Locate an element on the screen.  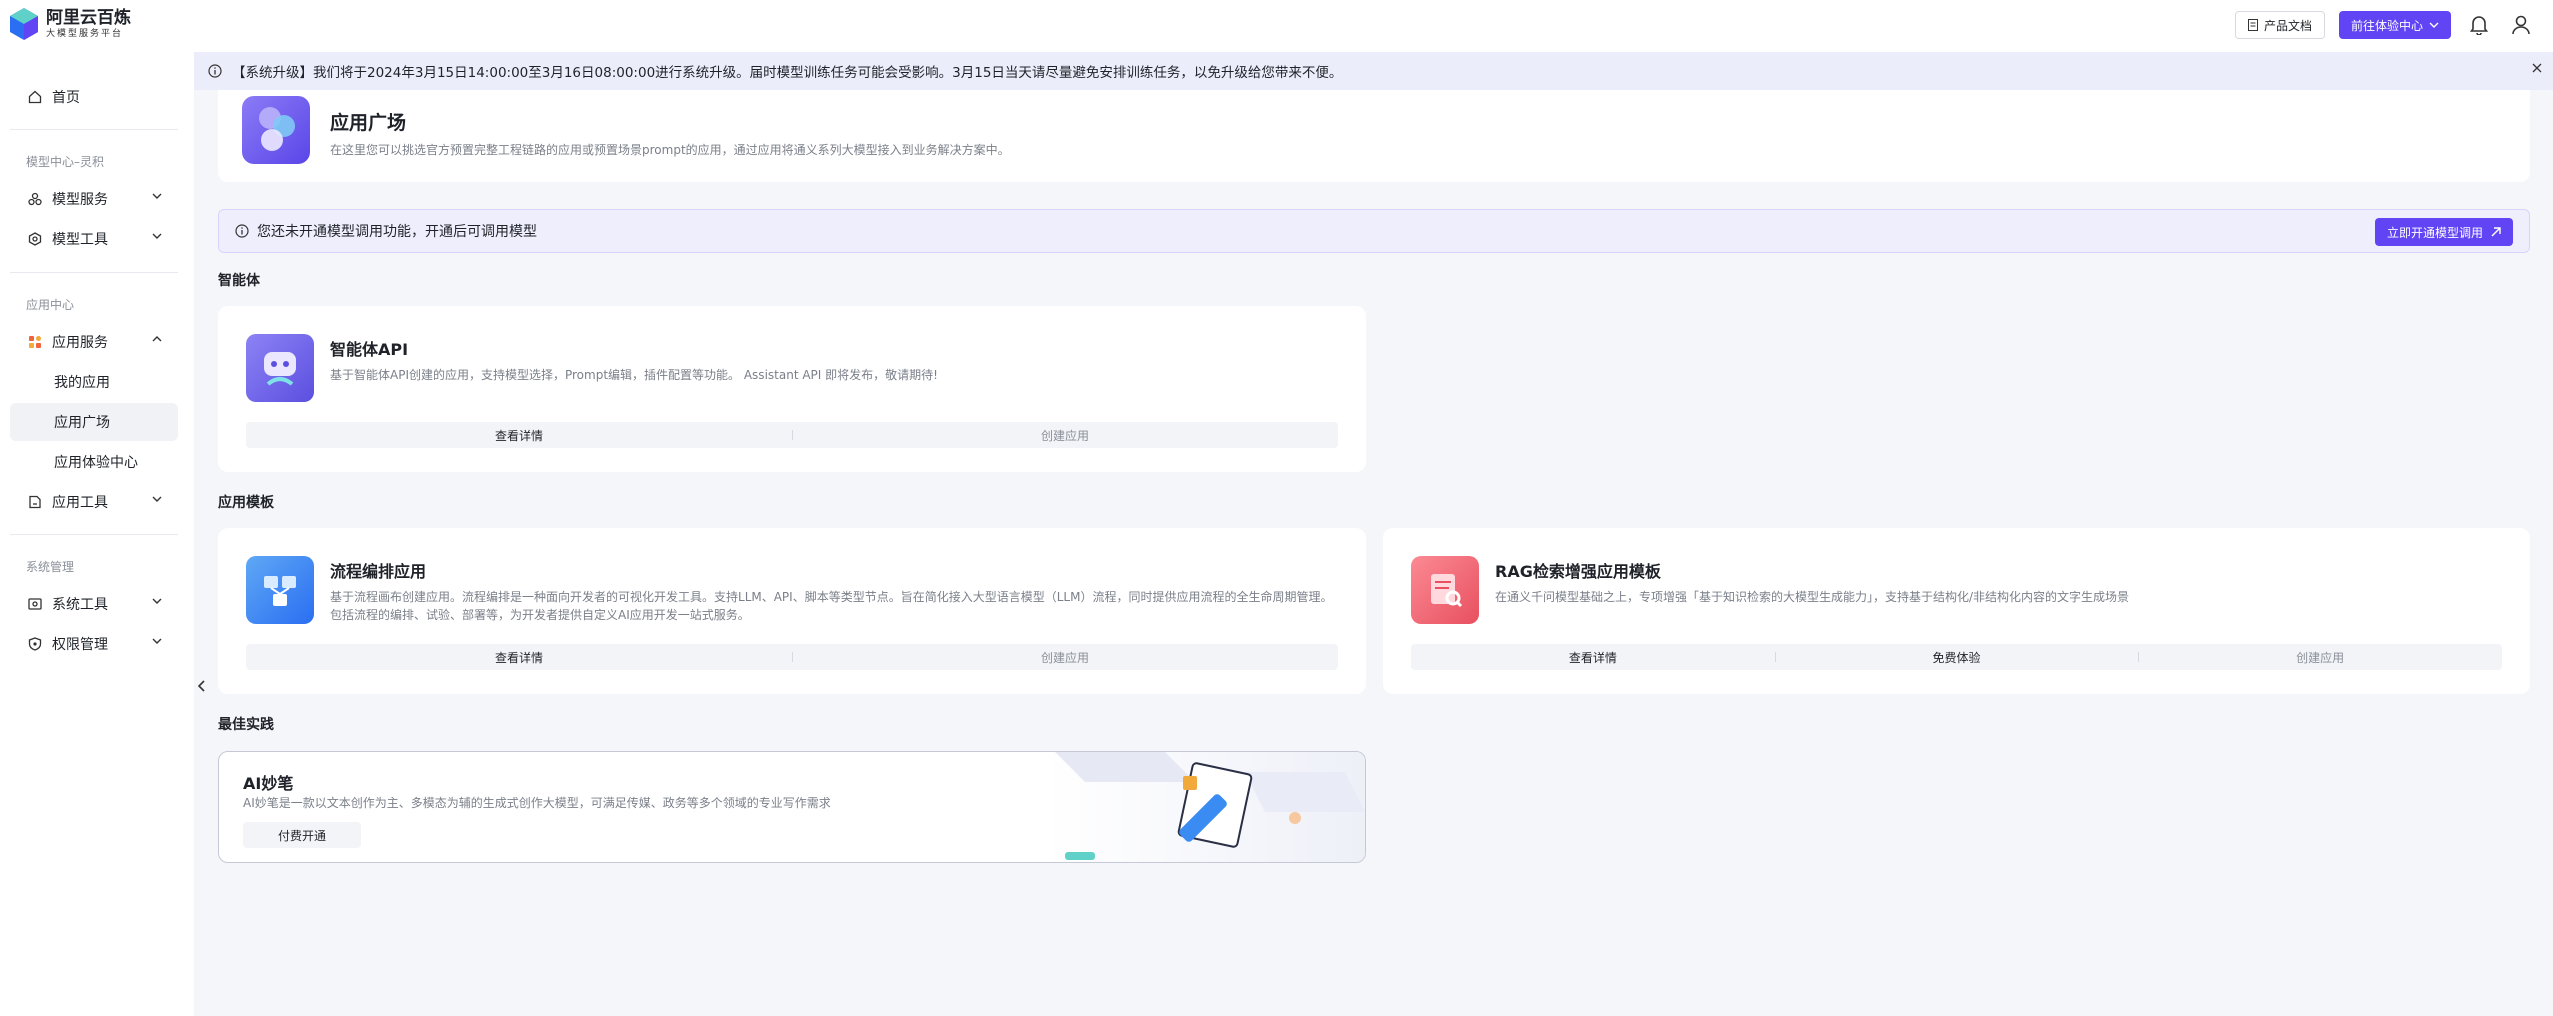
sidebar-collapse-button is located at coordinates (202, 686).